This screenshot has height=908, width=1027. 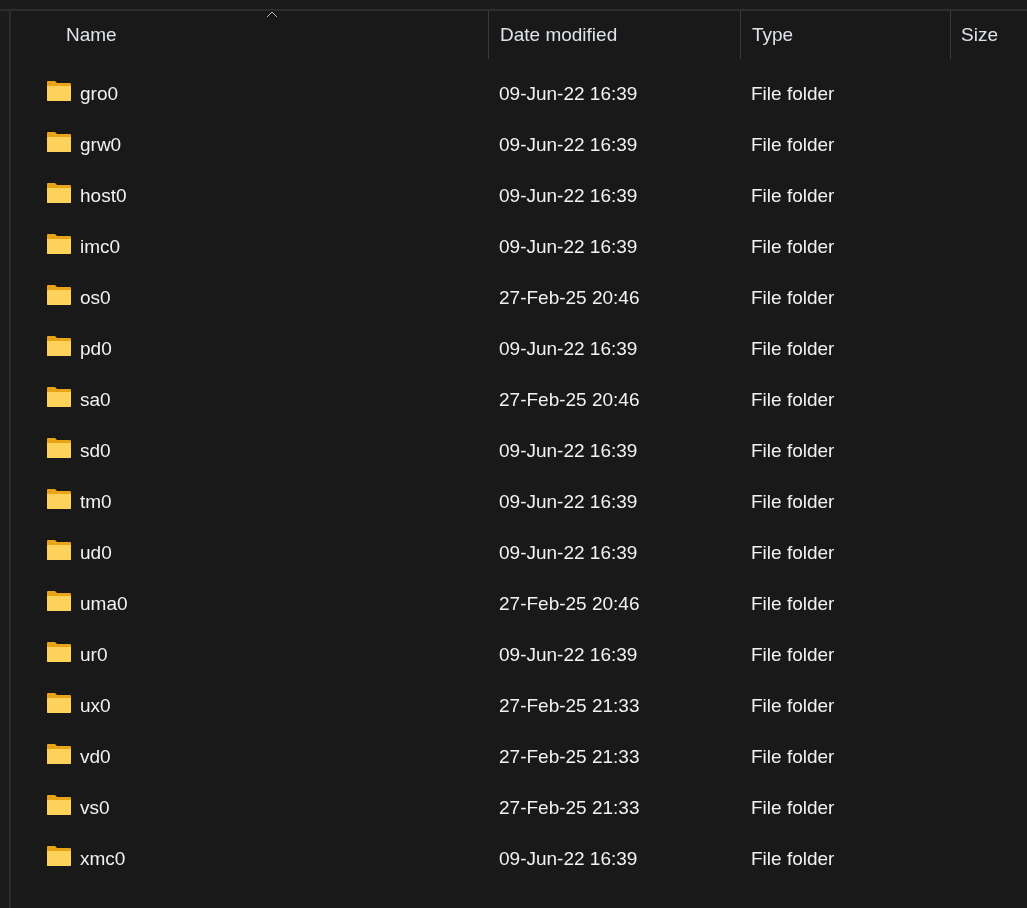 I want to click on column-header: Type, so click(x=773, y=35).